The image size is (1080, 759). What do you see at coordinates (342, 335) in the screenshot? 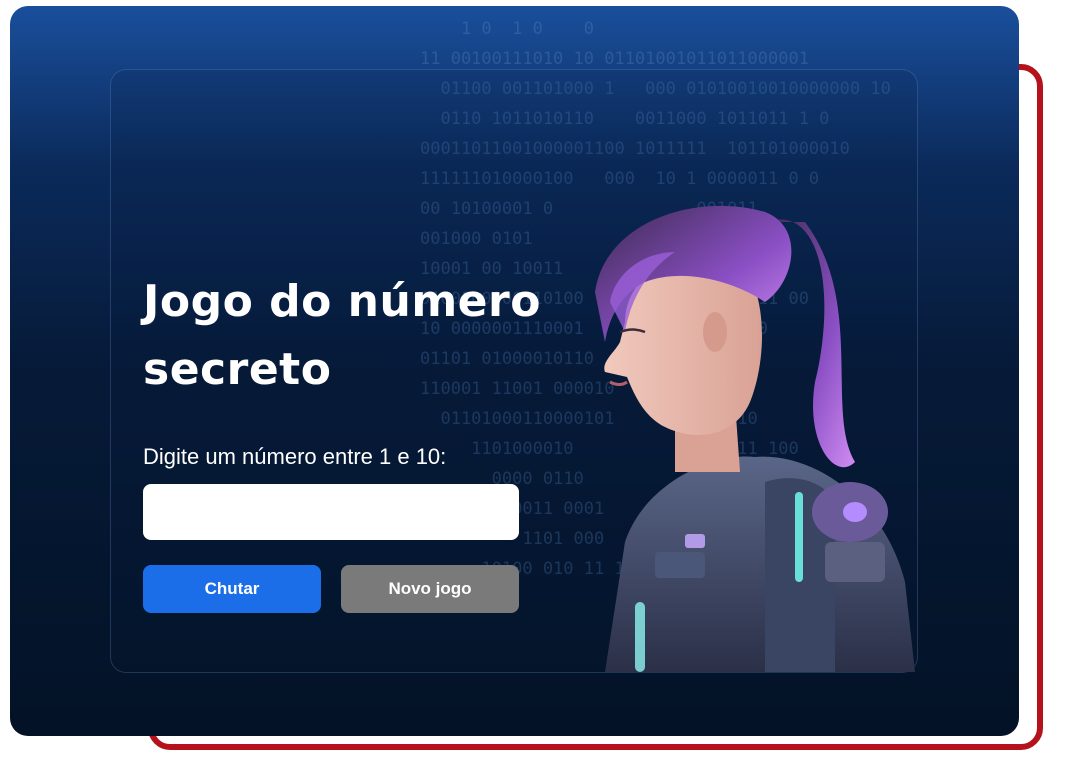
I see `page-title: Jogo do número secreto` at bounding box center [342, 335].